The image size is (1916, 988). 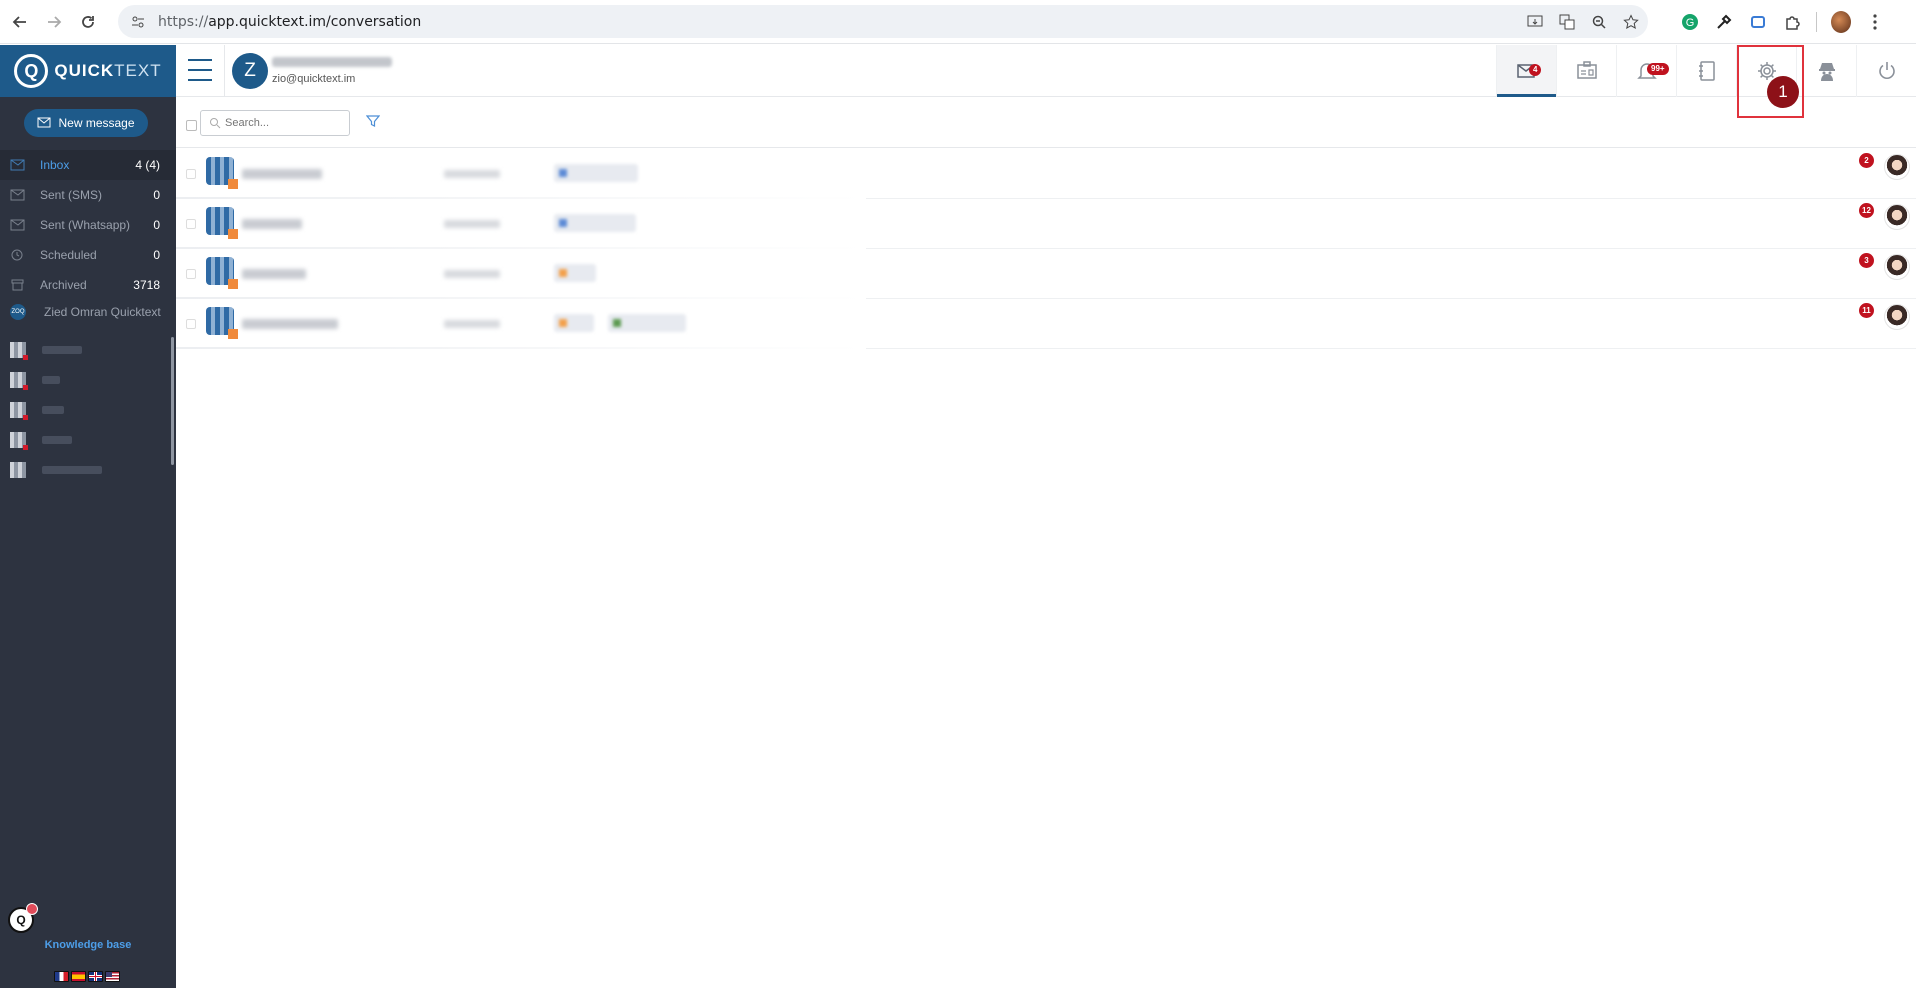 I want to click on forward-icon, so click(x=54, y=22).